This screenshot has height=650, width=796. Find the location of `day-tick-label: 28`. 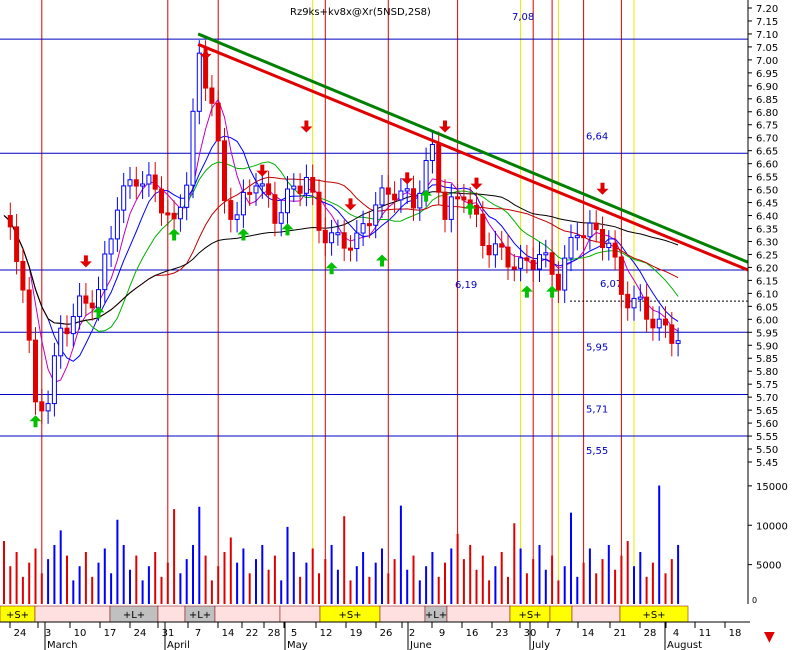

day-tick-label: 28 is located at coordinates (274, 633).